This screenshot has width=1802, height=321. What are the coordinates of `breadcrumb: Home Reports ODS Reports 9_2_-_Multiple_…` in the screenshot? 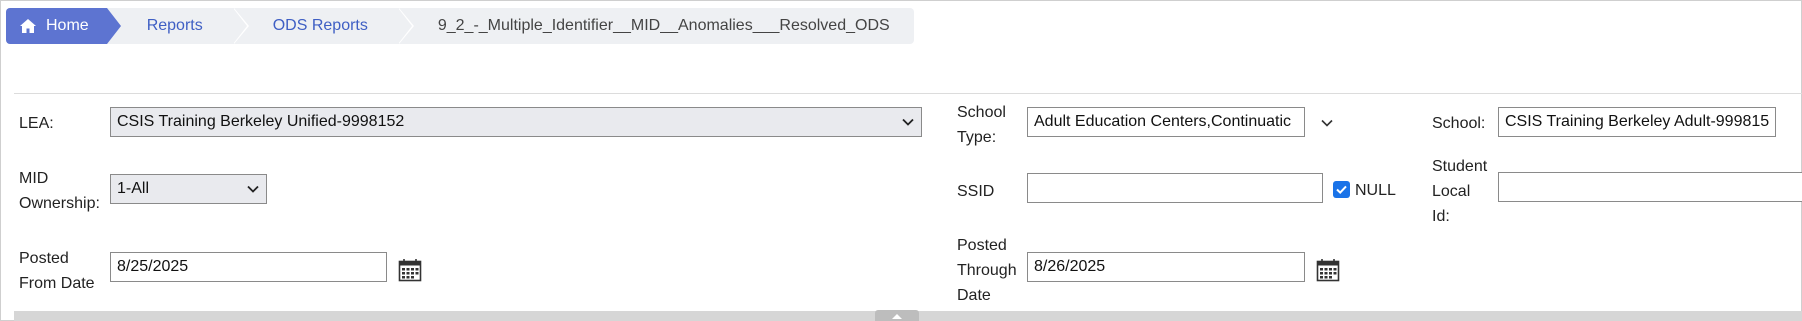 It's located at (460, 26).